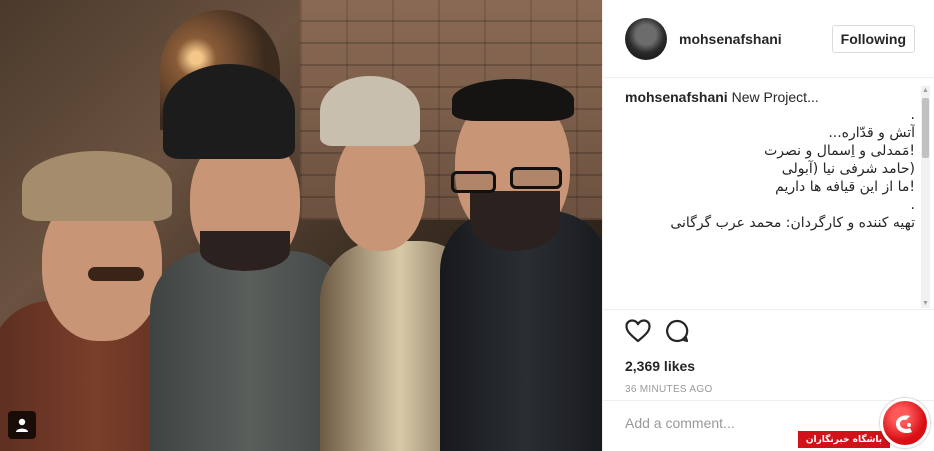  What do you see at coordinates (925, 197) in the screenshot?
I see `caption-scrollbar: ▲ ▼` at bounding box center [925, 197].